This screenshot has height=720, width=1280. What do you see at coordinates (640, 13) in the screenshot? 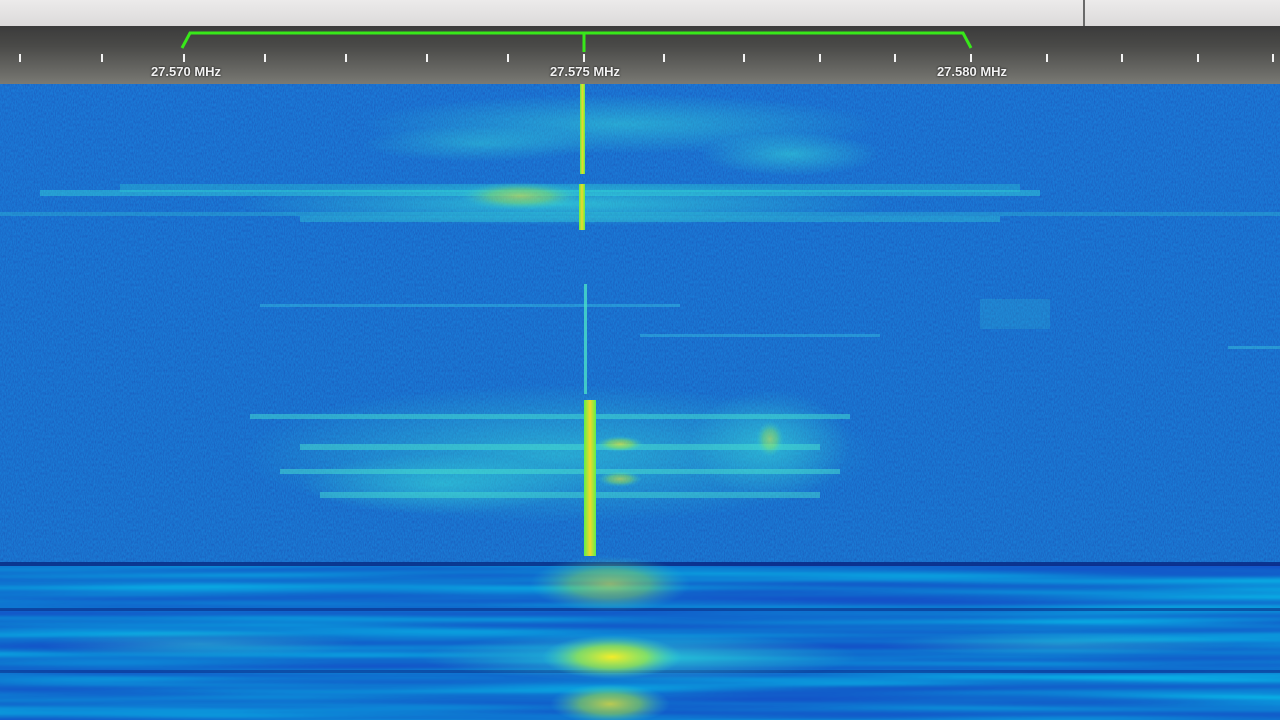
I see `top-toolbar-strip` at bounding box center [640, 13].